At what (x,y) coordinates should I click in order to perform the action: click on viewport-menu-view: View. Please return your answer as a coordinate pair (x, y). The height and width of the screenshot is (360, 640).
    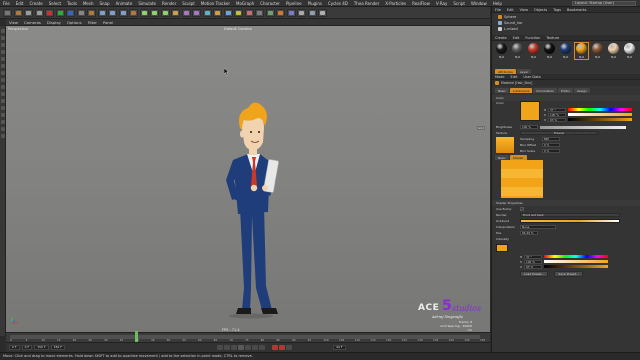
    Looking at the image, I should click on (13, 22).